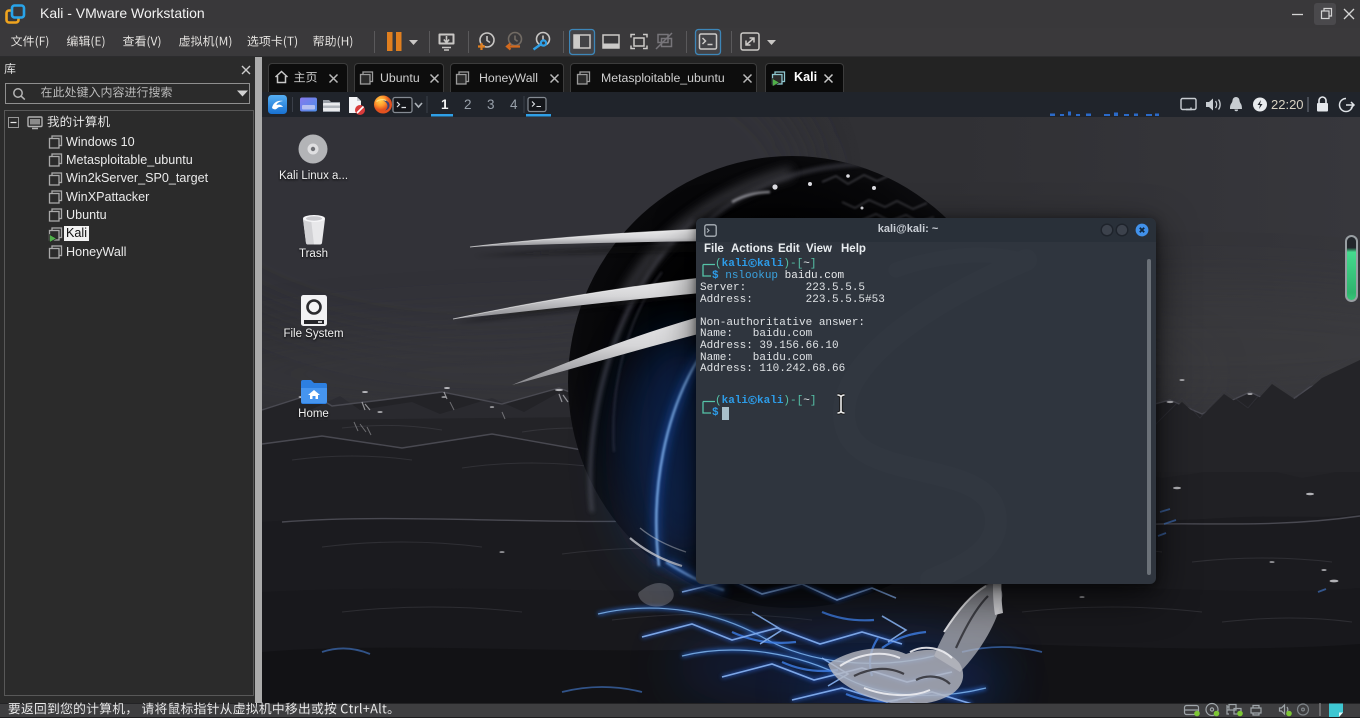 This screenshot has width=1360, height=718. I want to click on svg-text: 3, so click(491, 104).